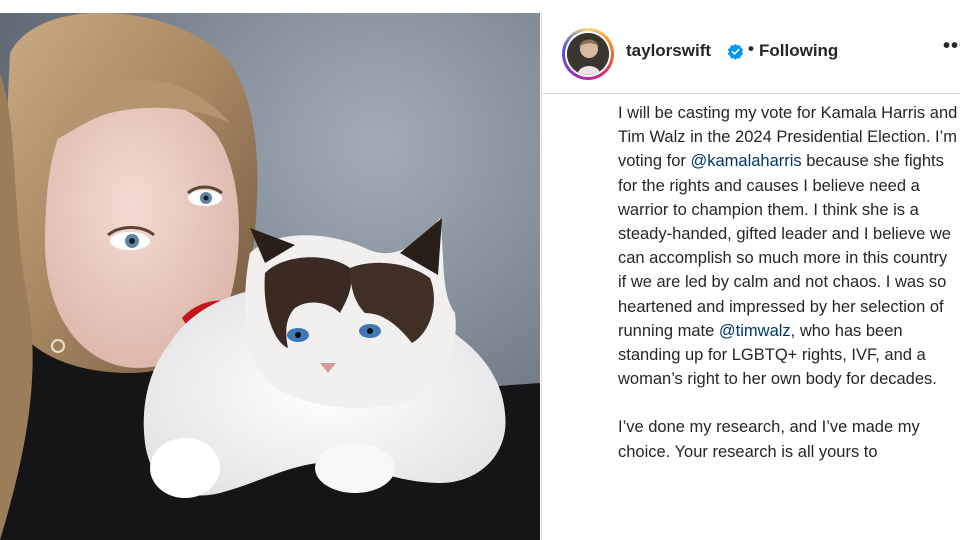  I want to click on mention-link-timwalz: @timwalz, so click(755, 331).